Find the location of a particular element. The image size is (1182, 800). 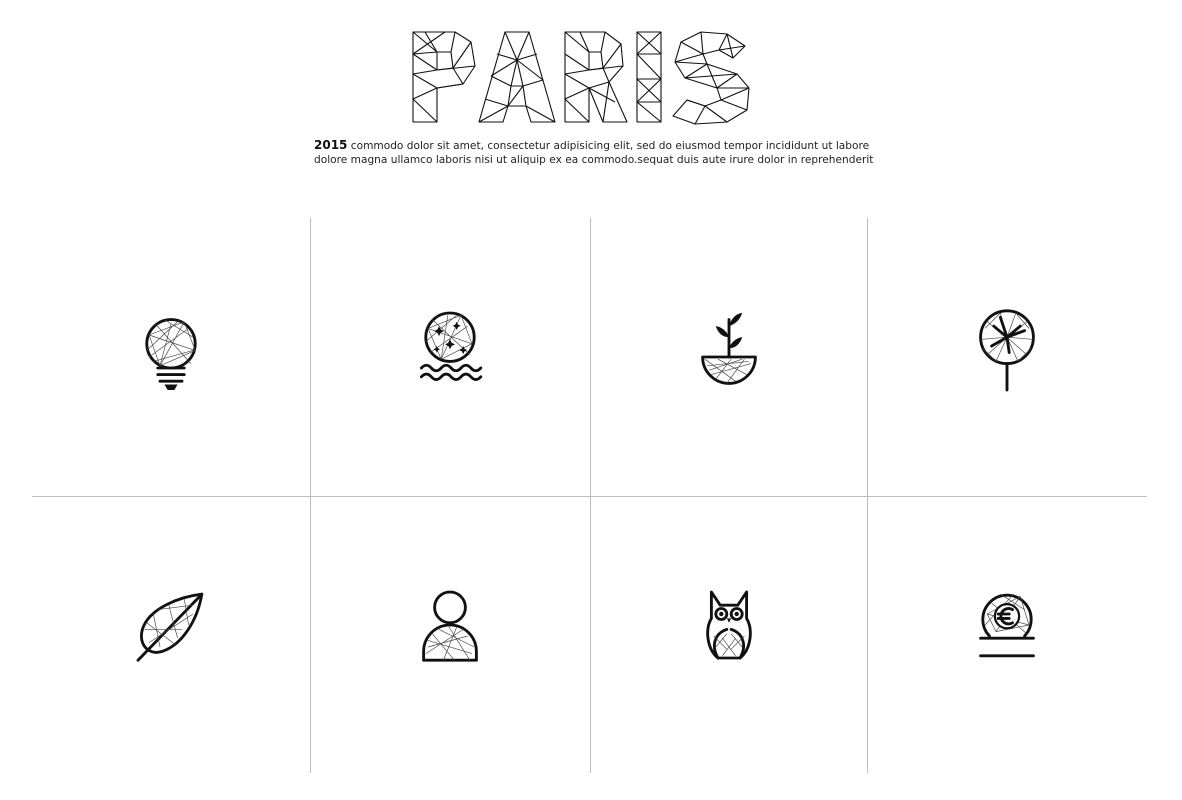

icon-cell-moon-water is located at coordinates (450, 357).